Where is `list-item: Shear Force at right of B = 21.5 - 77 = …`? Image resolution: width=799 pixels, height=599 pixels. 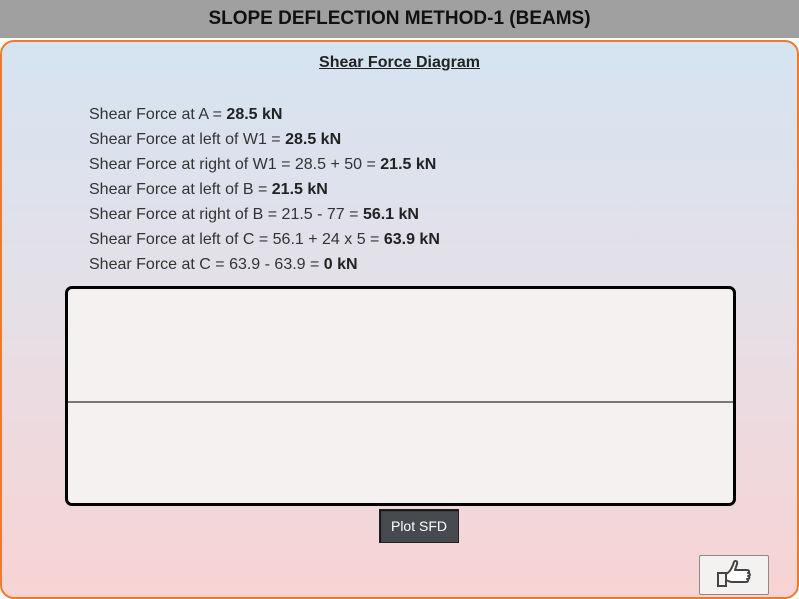
list-item: Shear Force at right of B = 21.5 - 77 = … is located at coordinates (254, 214).